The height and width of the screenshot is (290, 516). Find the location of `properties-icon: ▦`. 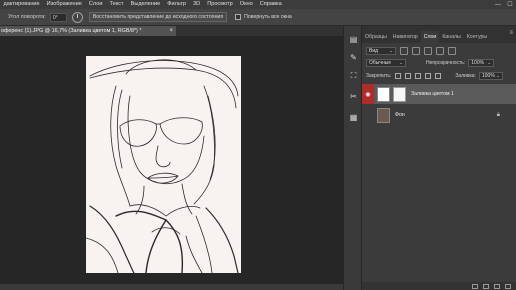

properties-icon: ▦ is located at coordinates (353, 117).